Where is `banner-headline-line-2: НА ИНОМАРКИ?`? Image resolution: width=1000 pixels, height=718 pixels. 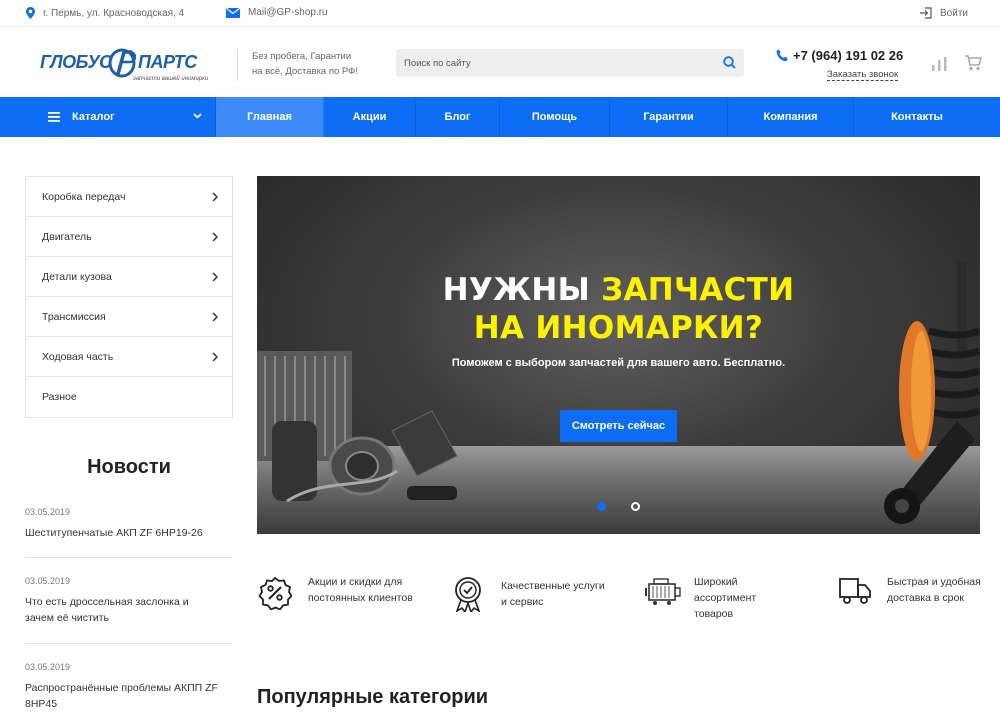 banner-headline-line-2: НА ИНОМАРКИ? is located at coordinates (618, 328).